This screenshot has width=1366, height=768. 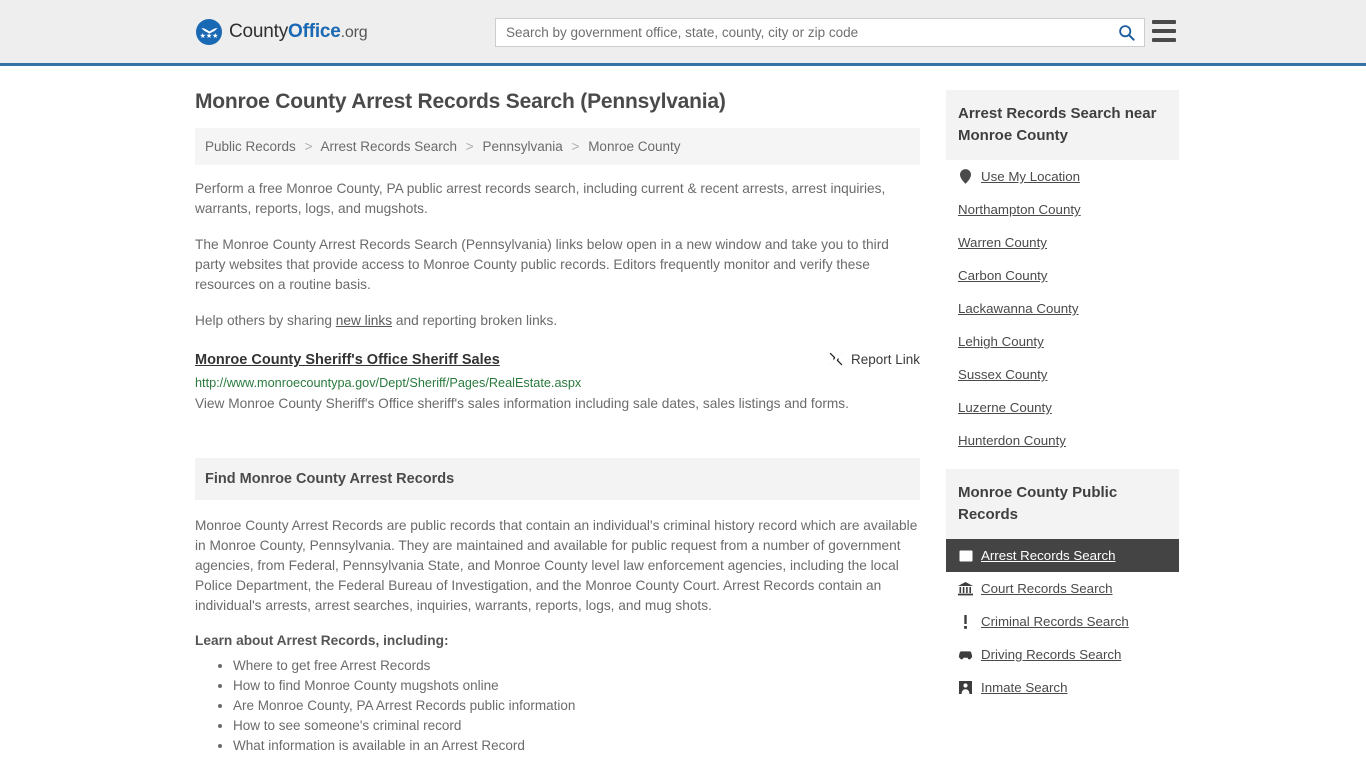 I want to click on sidebar-item-court-records-search: Court Records Search, so click(x=1062, y=588).